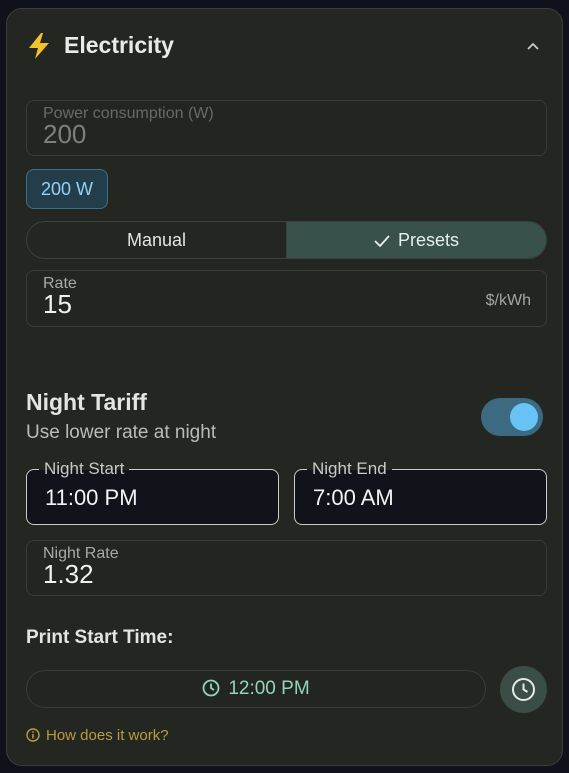 The height and width of the screenshot is (773, 569). I want to click on mode-manual-button: Manual, so click(157, 240).